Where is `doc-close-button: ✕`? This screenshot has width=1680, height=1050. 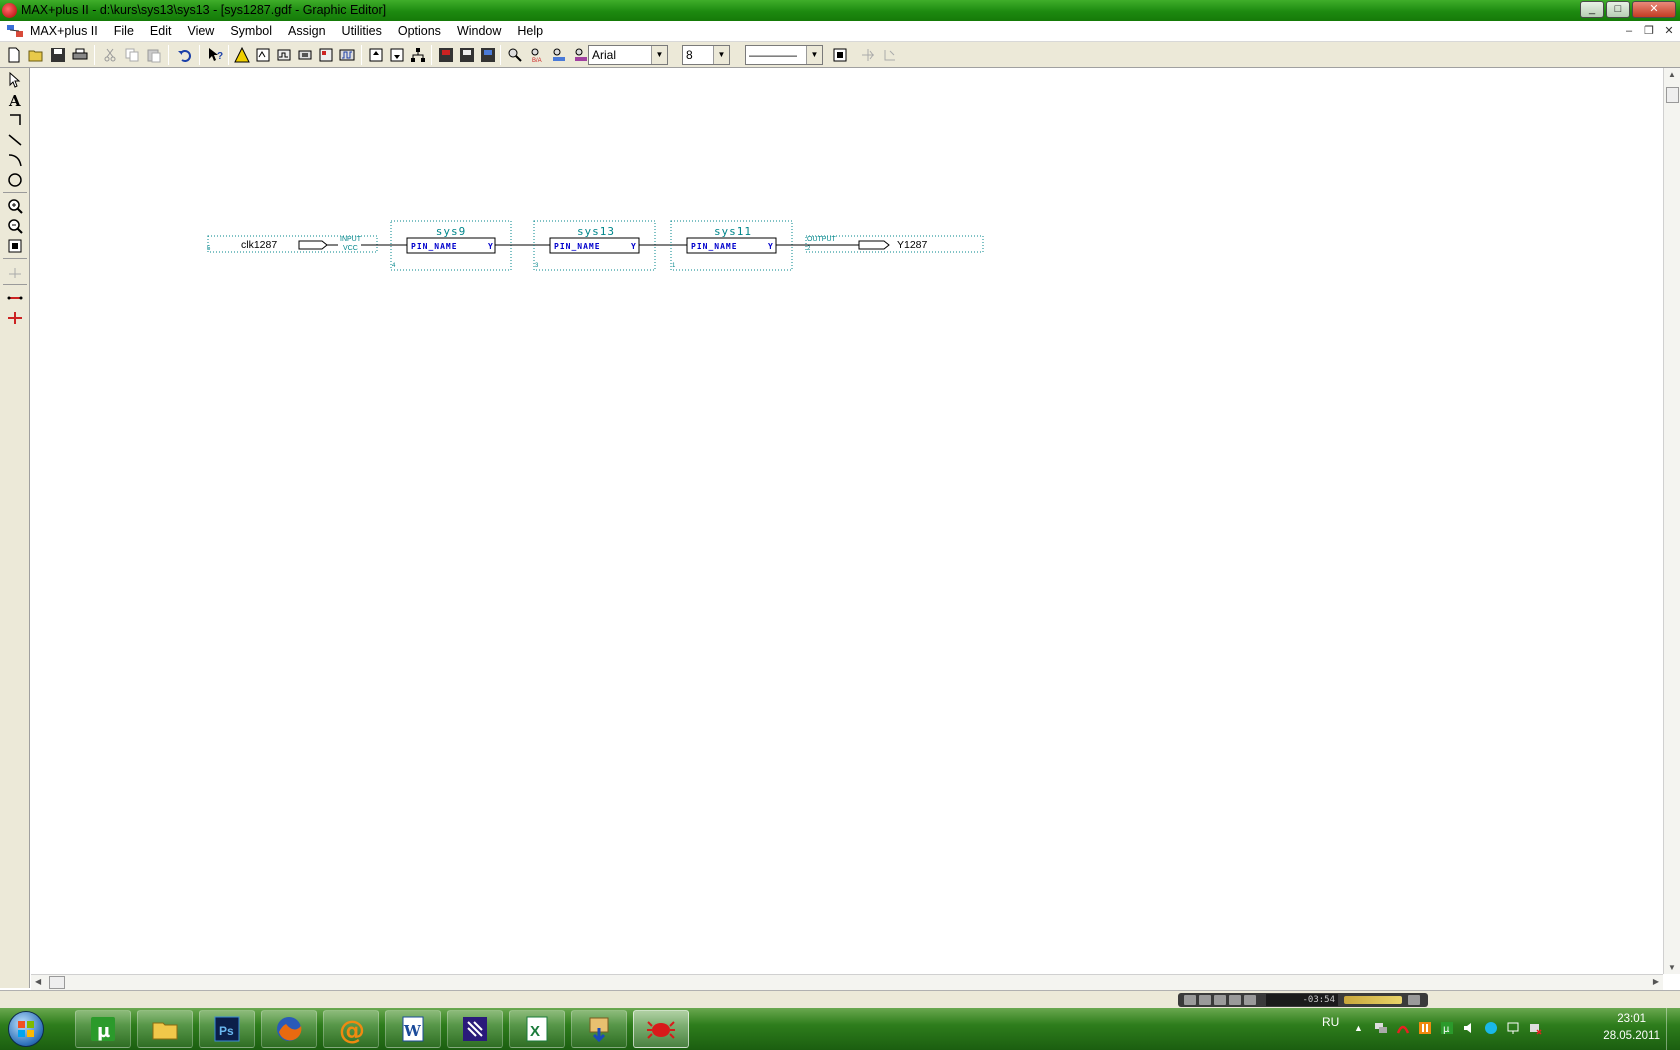
doc-close-button: ✕ is located at coordinates (1669, 31).